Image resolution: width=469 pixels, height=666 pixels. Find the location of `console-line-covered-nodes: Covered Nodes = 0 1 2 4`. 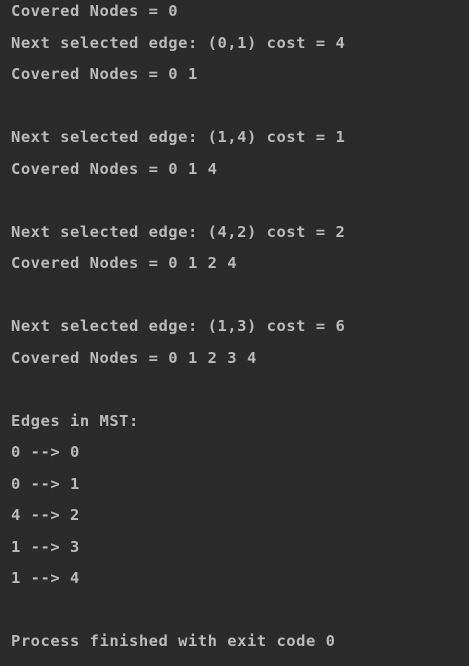

console-line-covered-nodes: Covered Nodes = 0 1 2 4 is located at coordinates (124, 263).